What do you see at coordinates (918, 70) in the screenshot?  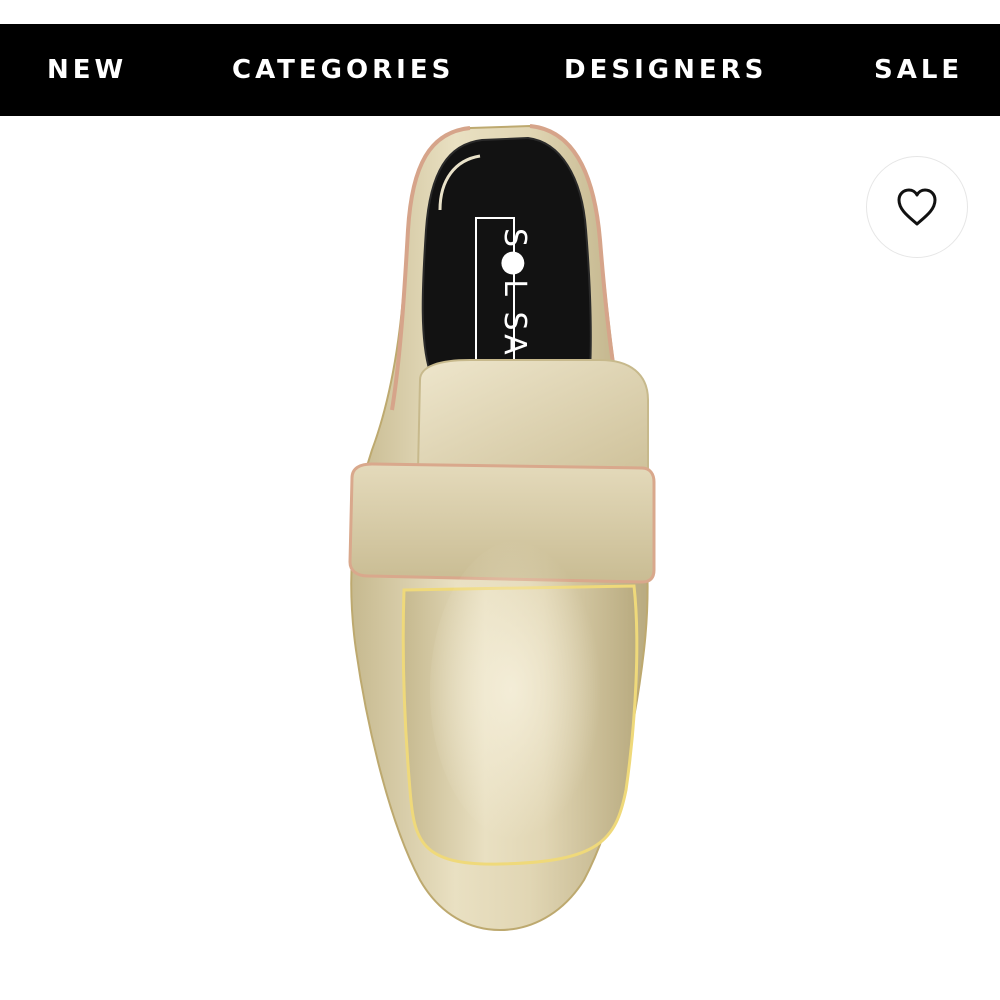 I see `nav-item-sale: SALE` at bounding box center [918, 70].